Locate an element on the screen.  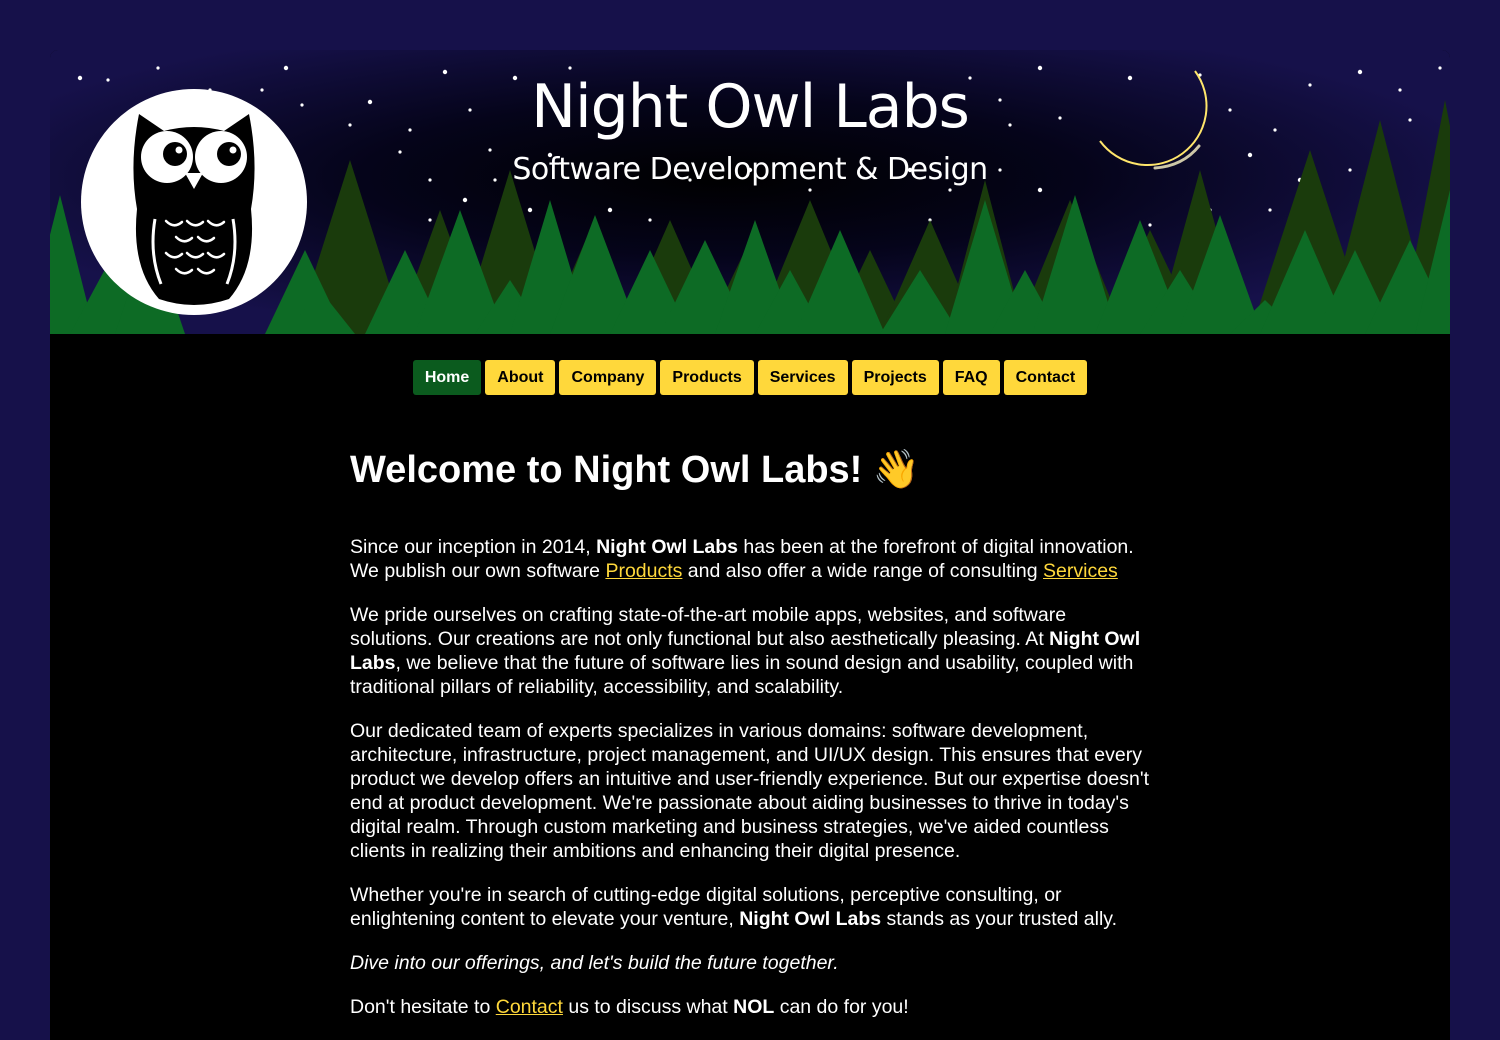
text-run: Don't hesitate to is located at coordinates (423, 1007).